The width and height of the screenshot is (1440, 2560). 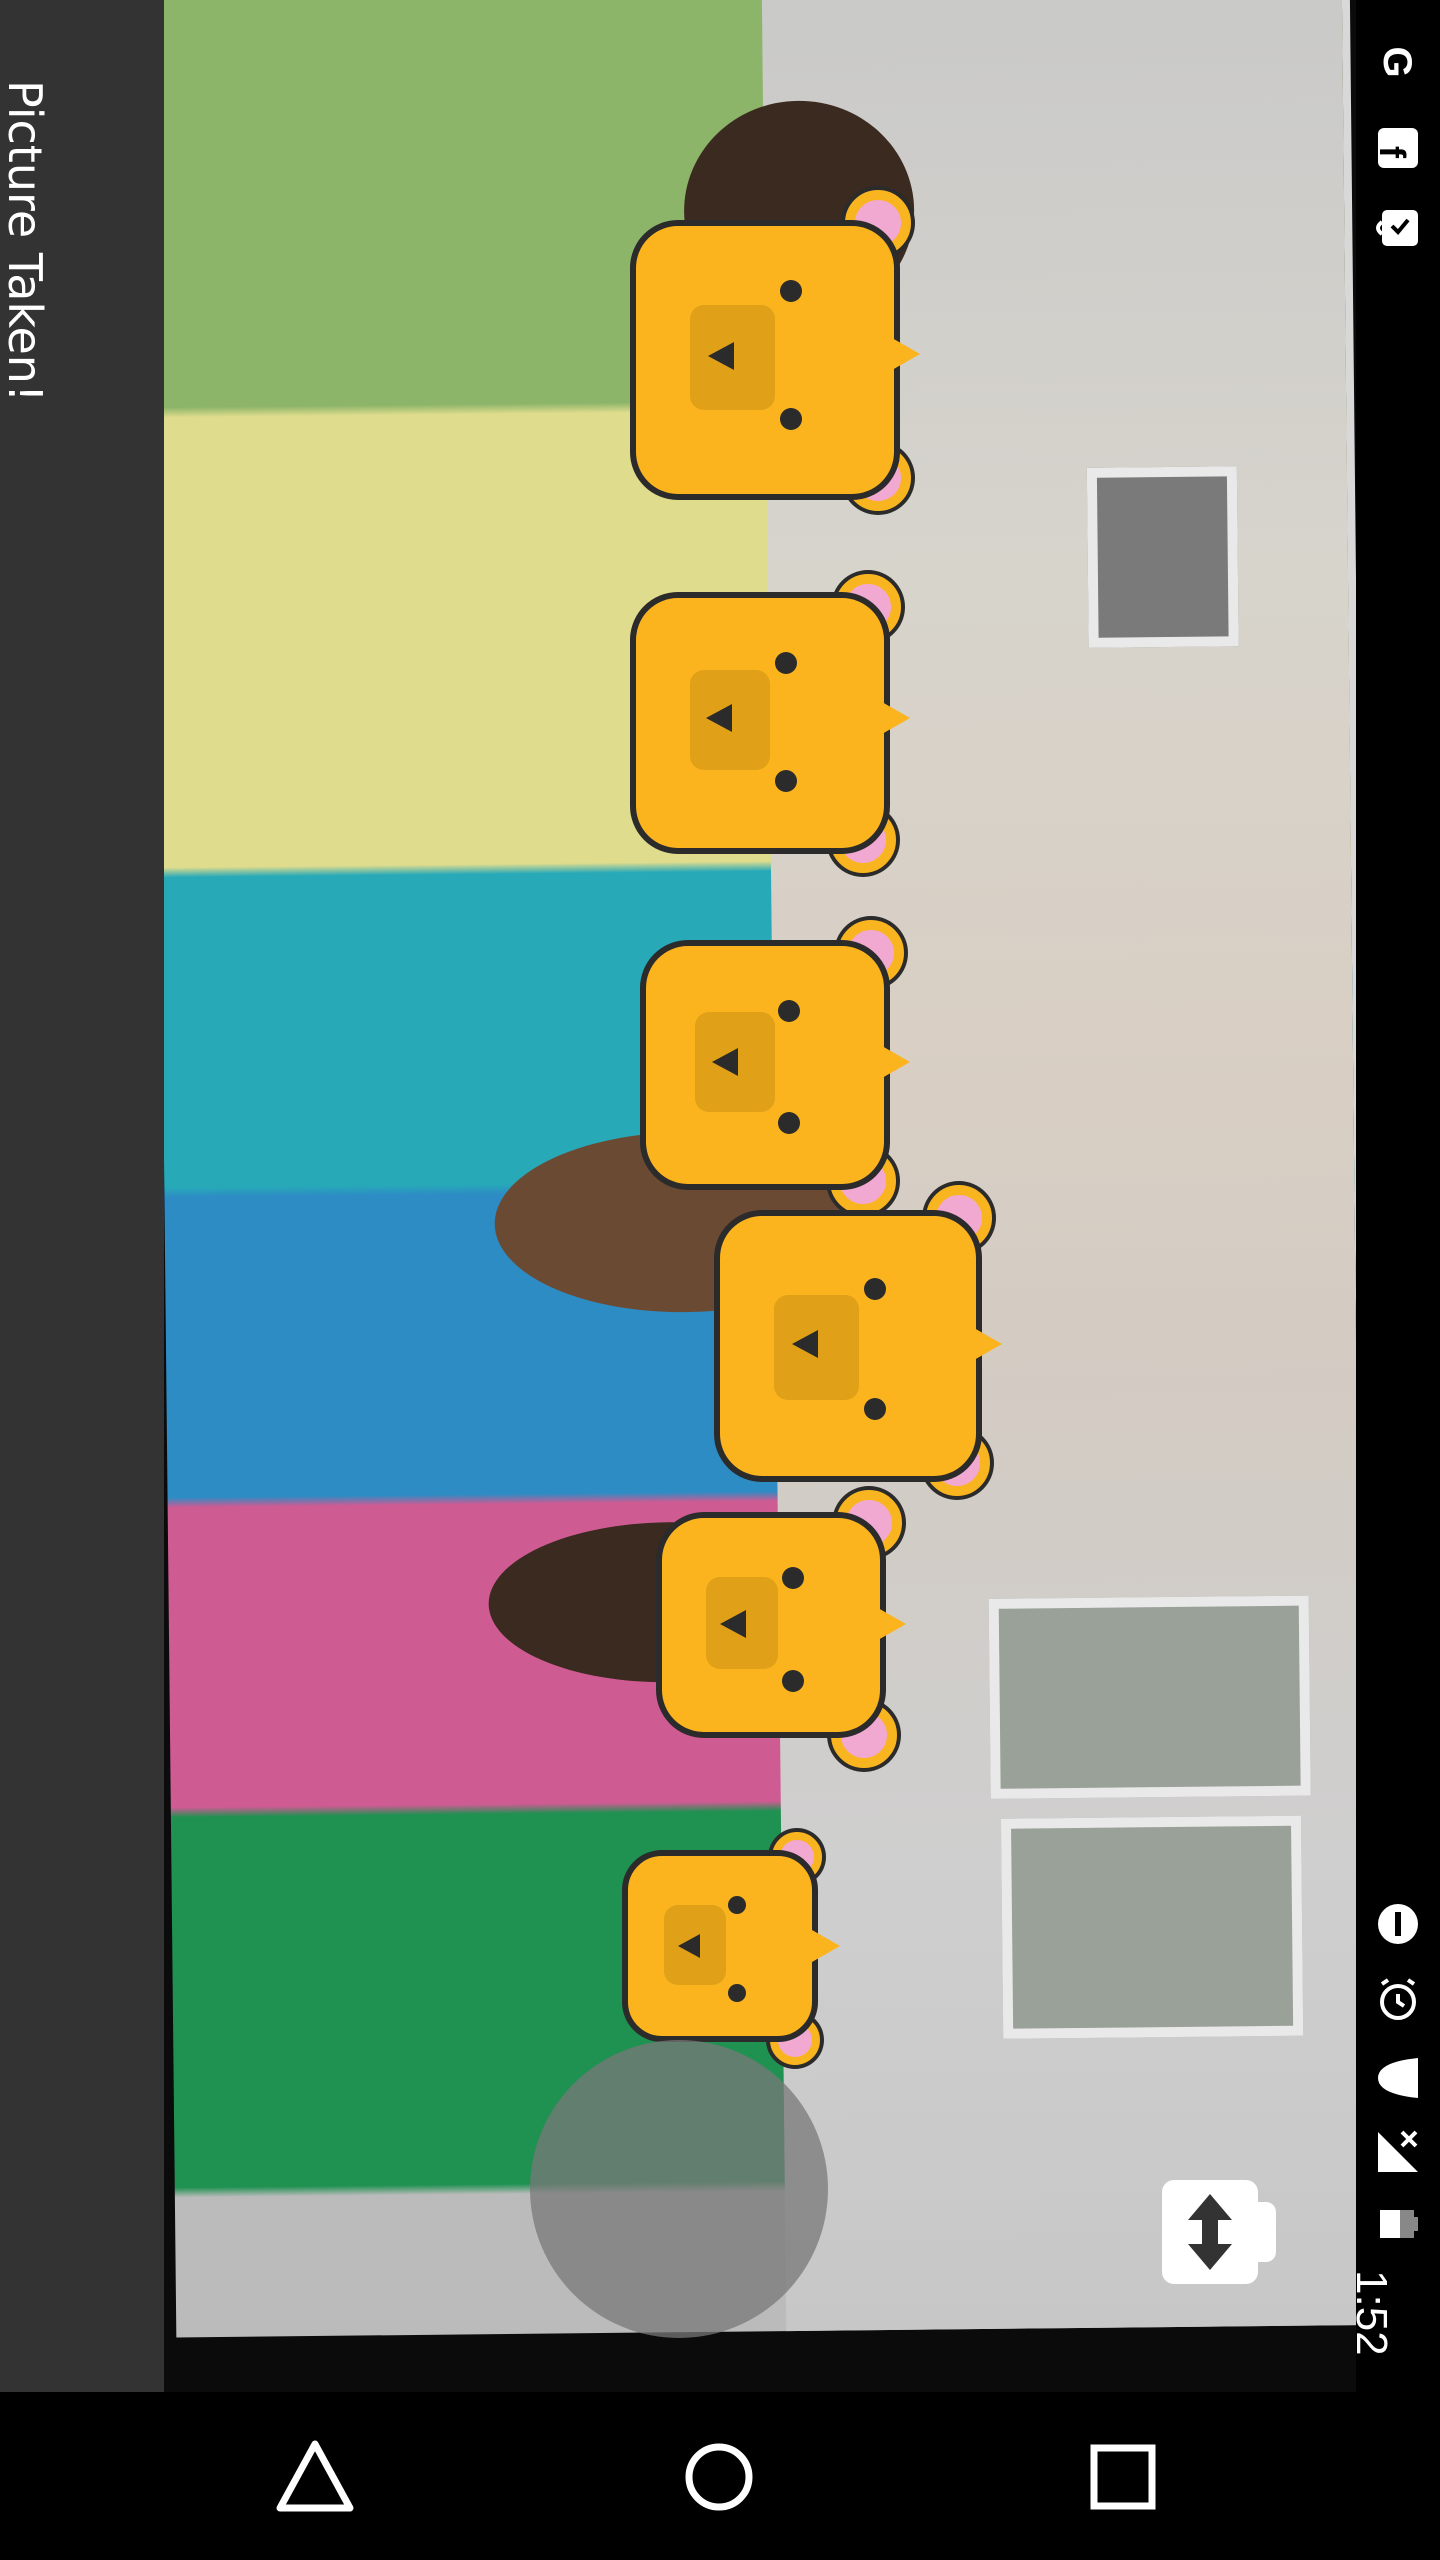 What do you see at coordinates (679, 2189) in the screenshot?
I see `shutter-button` at bounding box center [679, 2189].